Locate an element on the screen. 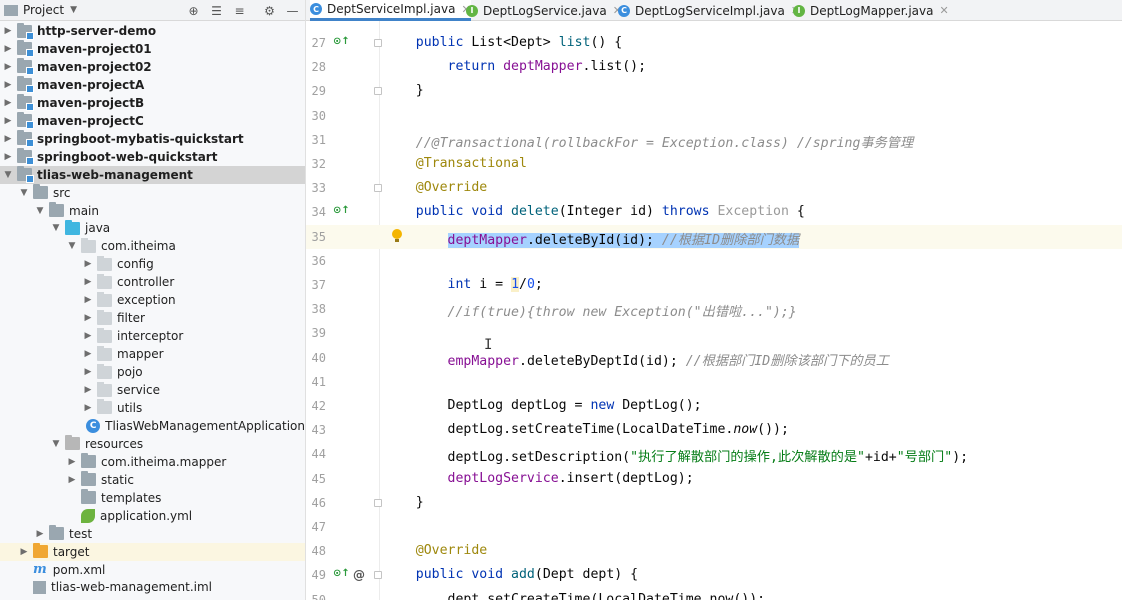  tree-item: ▼ tlias-web-management is located at coordinates (152, 174).